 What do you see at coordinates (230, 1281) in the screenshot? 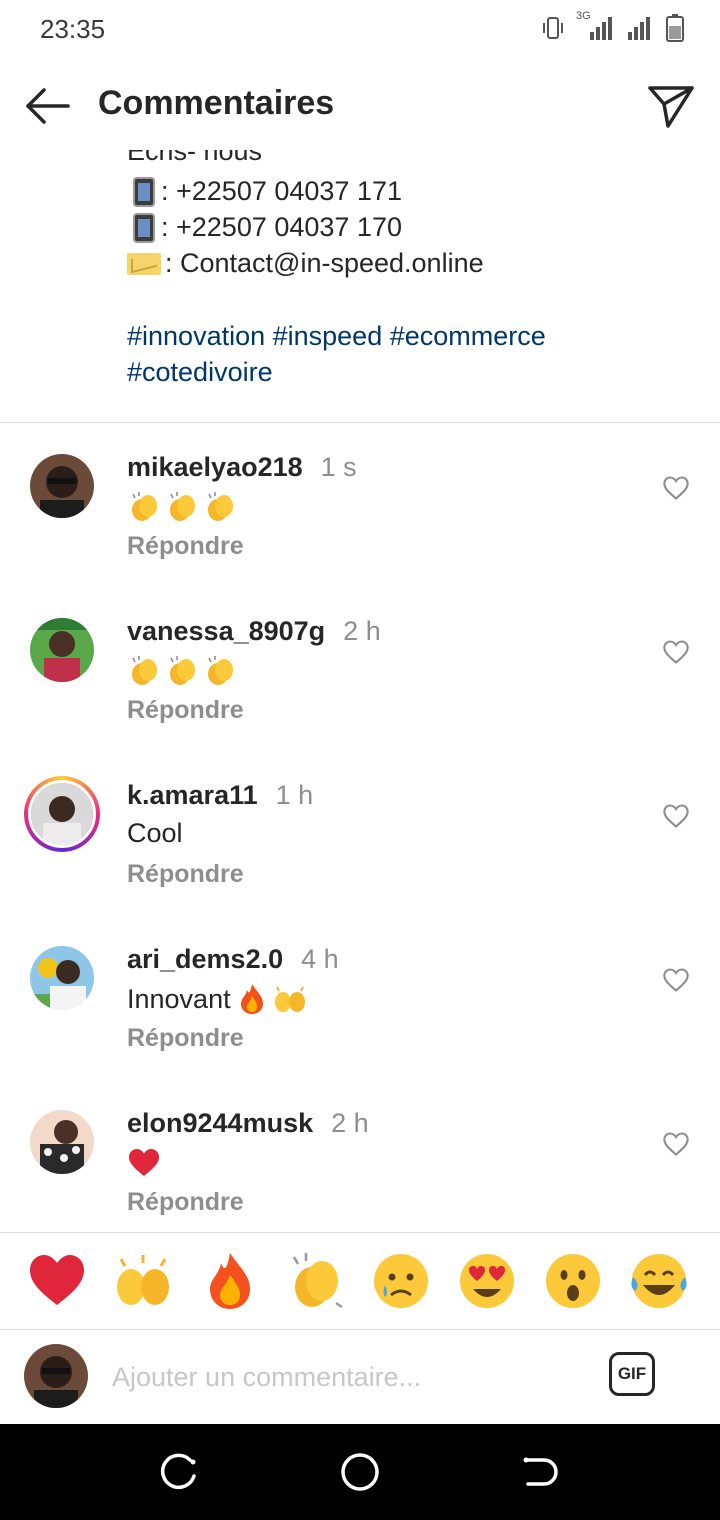
I see `fire-reaction-icon` at bounding box center [230, 1281].